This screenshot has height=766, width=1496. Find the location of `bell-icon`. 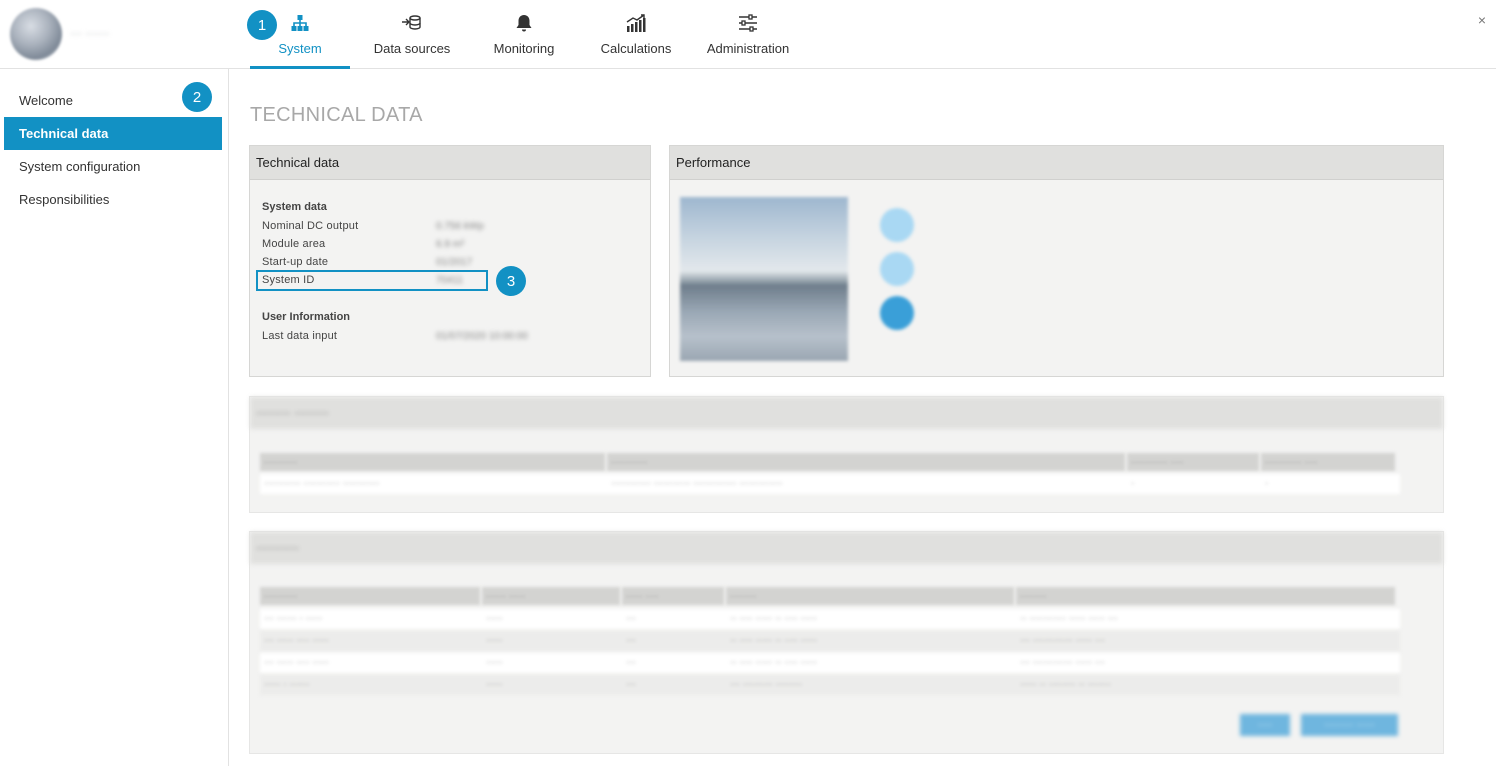

bell-icon is located at coordinates (524, 23).